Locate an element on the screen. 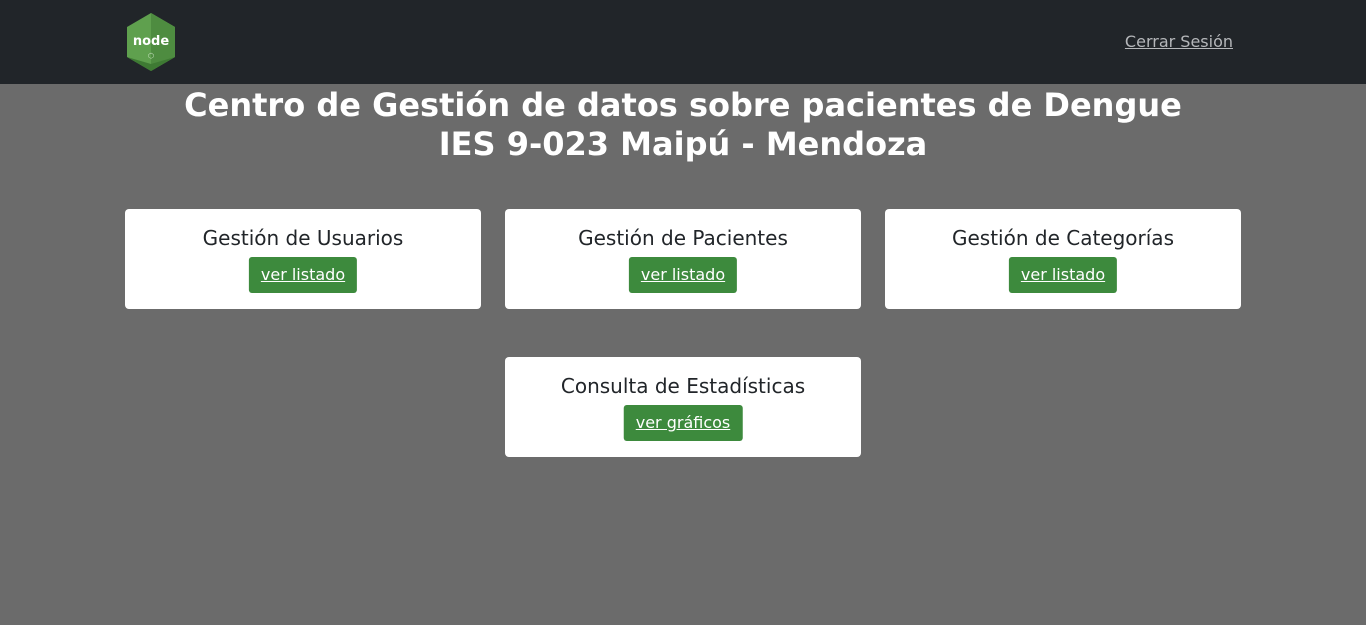 The height and width of the screenshot is (625, 1366). card-statistics: Consulta de Estadísticas ver gráficos is located at coordinates (683, 407).